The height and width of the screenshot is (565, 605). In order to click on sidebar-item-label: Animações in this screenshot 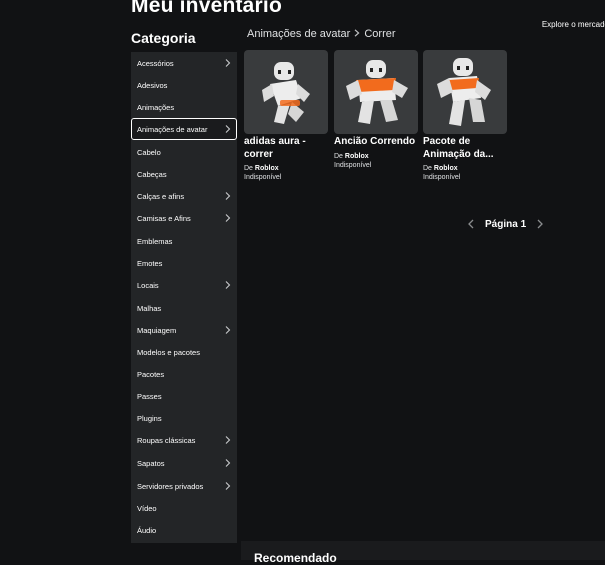, I will do `click(156, 107)`.